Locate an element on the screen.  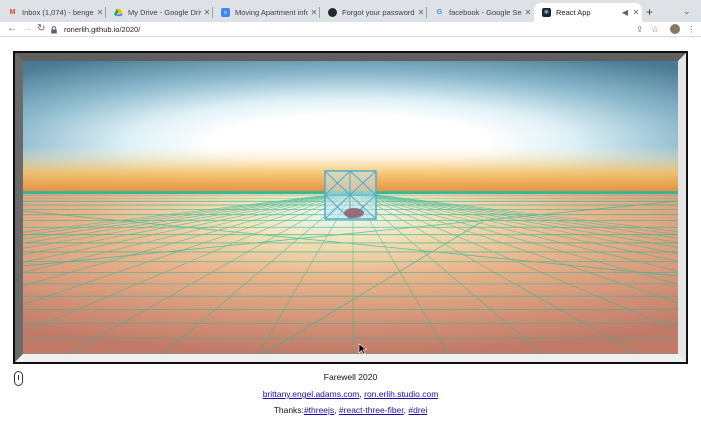
author-link-brittany: brittany.engel.adams.com is located at coordinates (311, 394).